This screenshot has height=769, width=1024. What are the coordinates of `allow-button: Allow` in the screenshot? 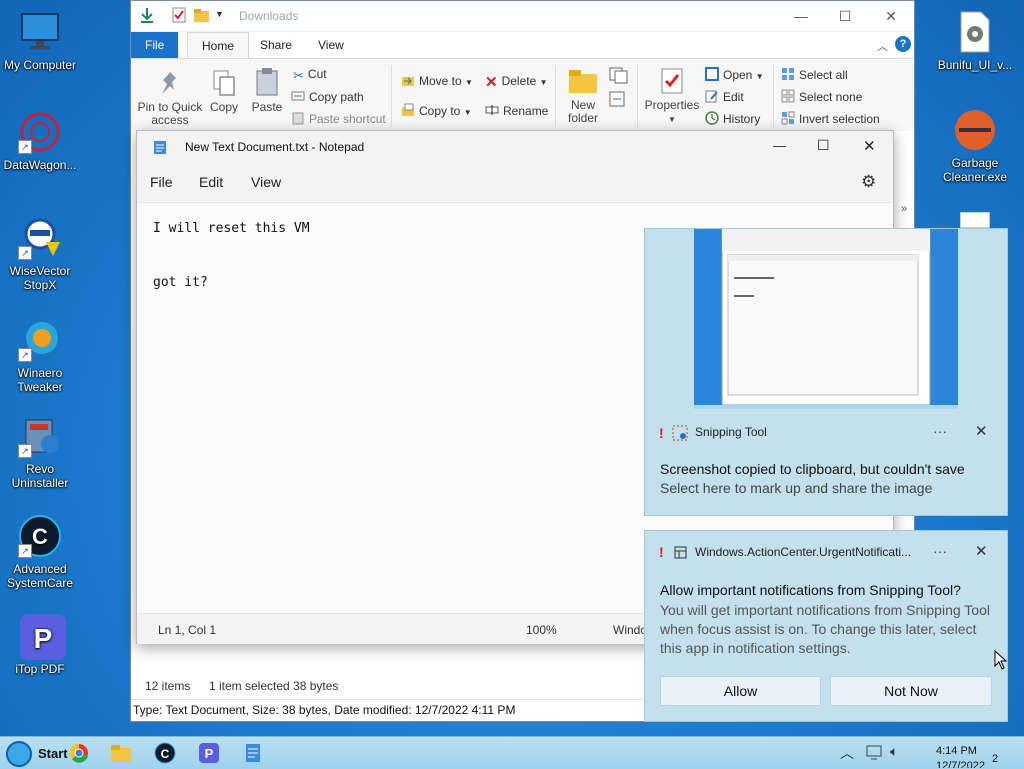 It's located at (740, 691).